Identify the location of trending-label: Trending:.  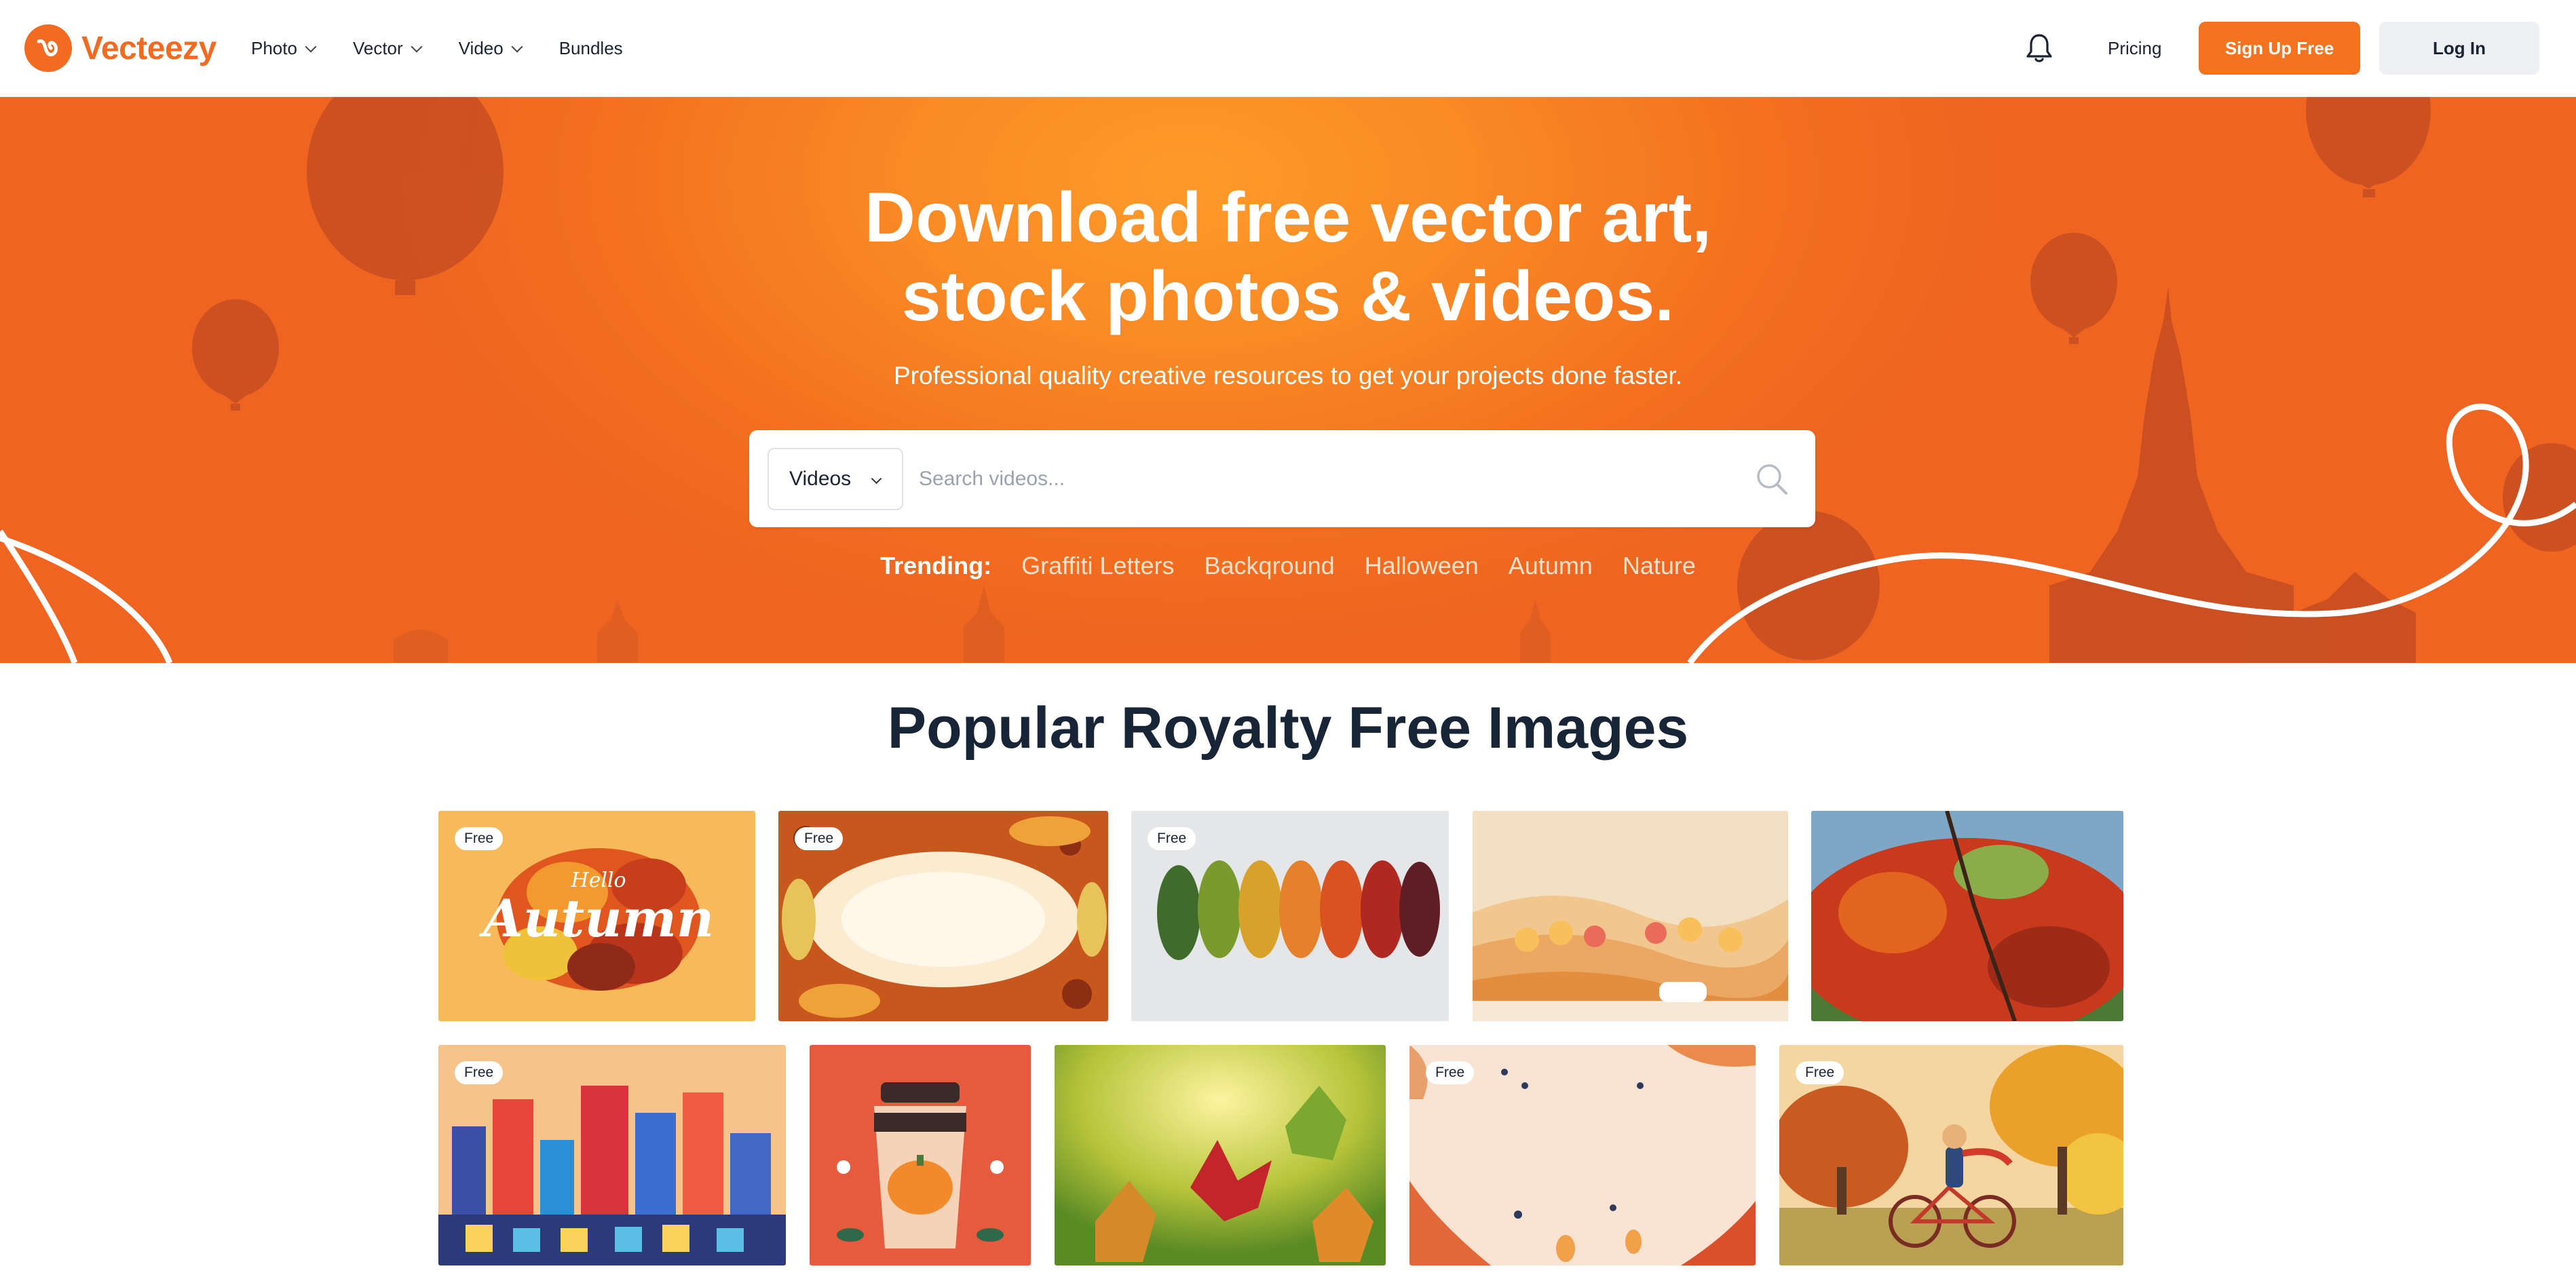
(936, 565).